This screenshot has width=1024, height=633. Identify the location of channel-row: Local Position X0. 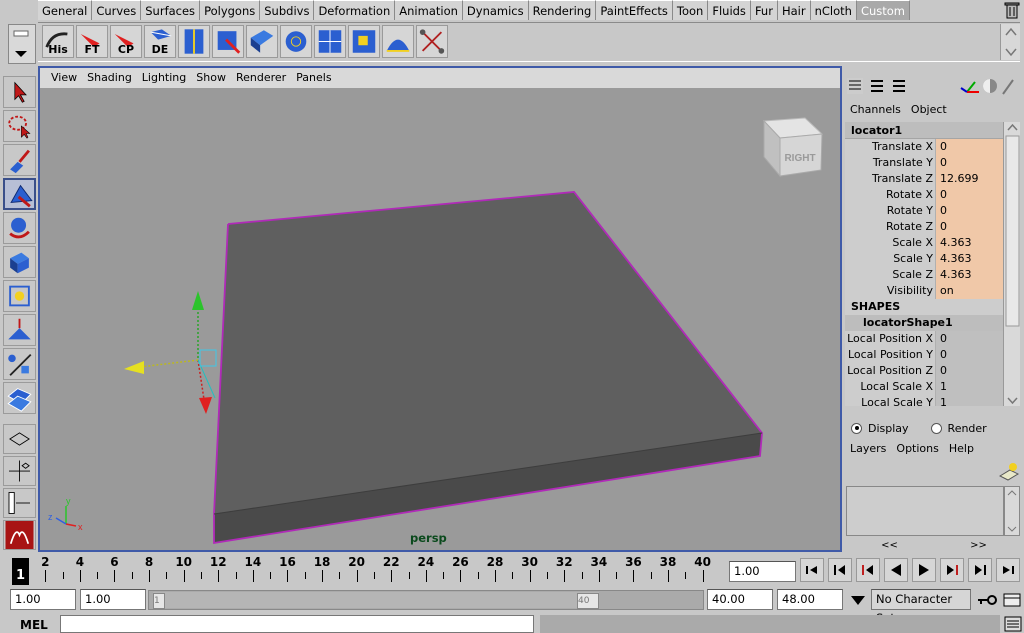
(924, 339).